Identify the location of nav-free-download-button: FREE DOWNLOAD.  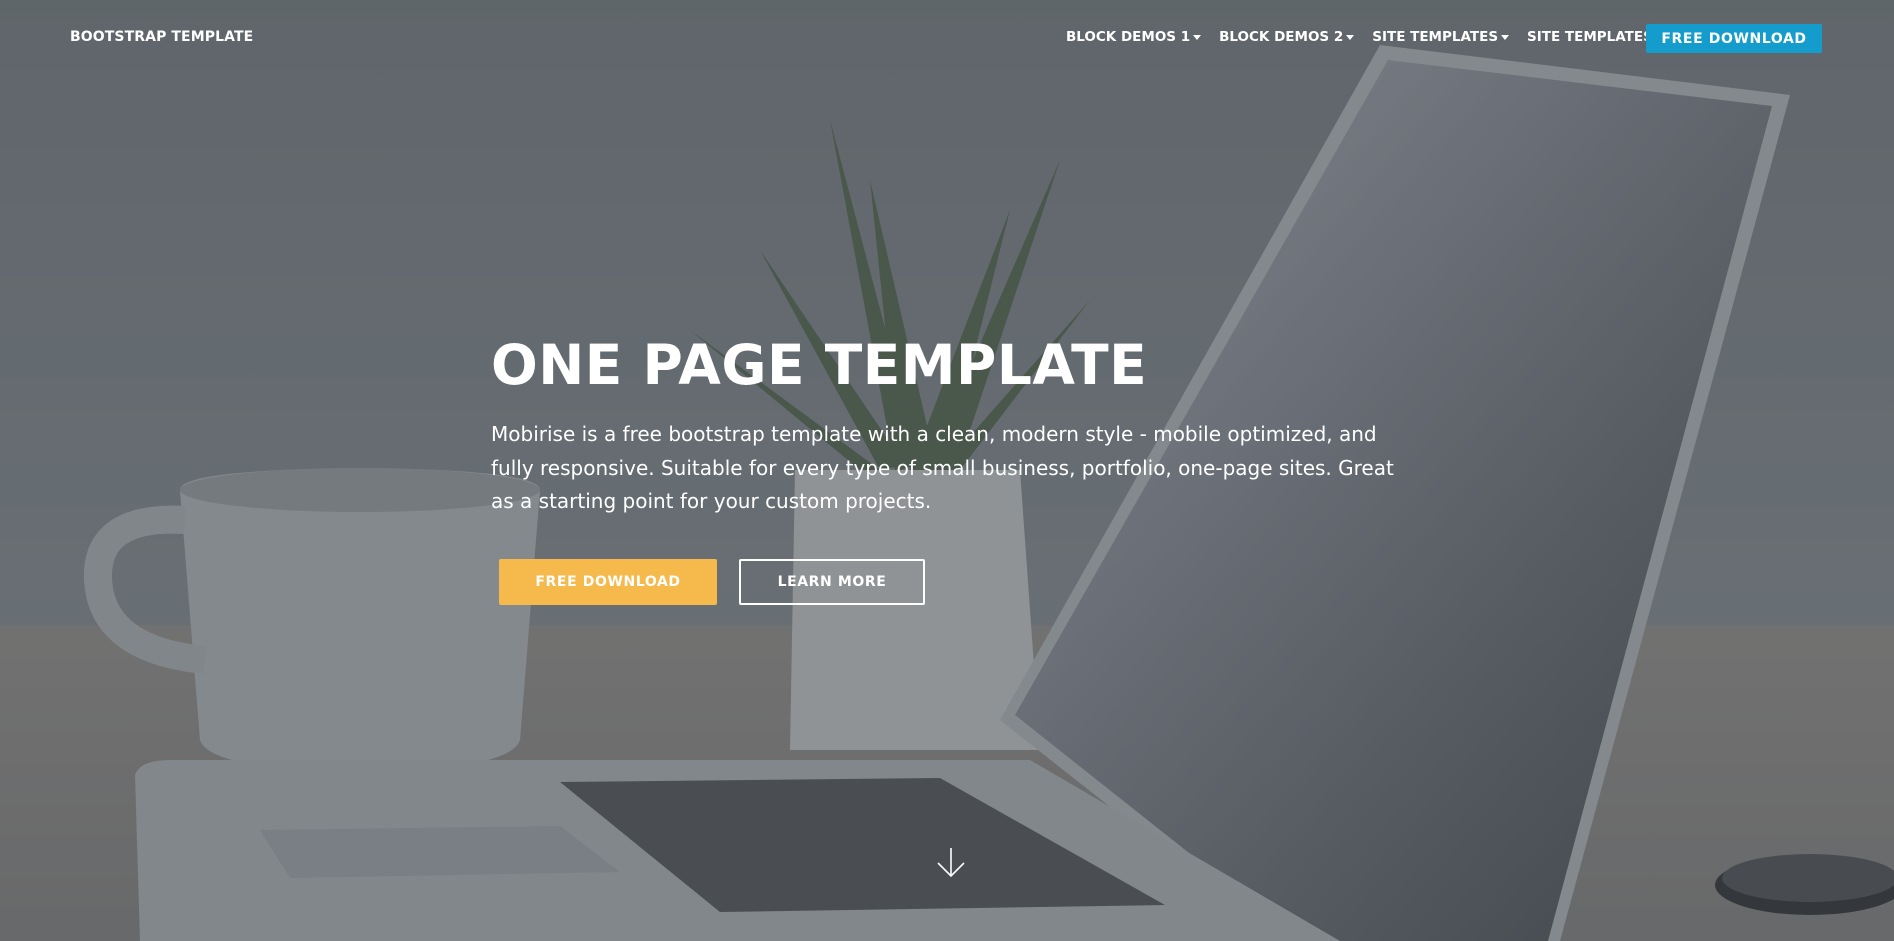
(1734, 38).